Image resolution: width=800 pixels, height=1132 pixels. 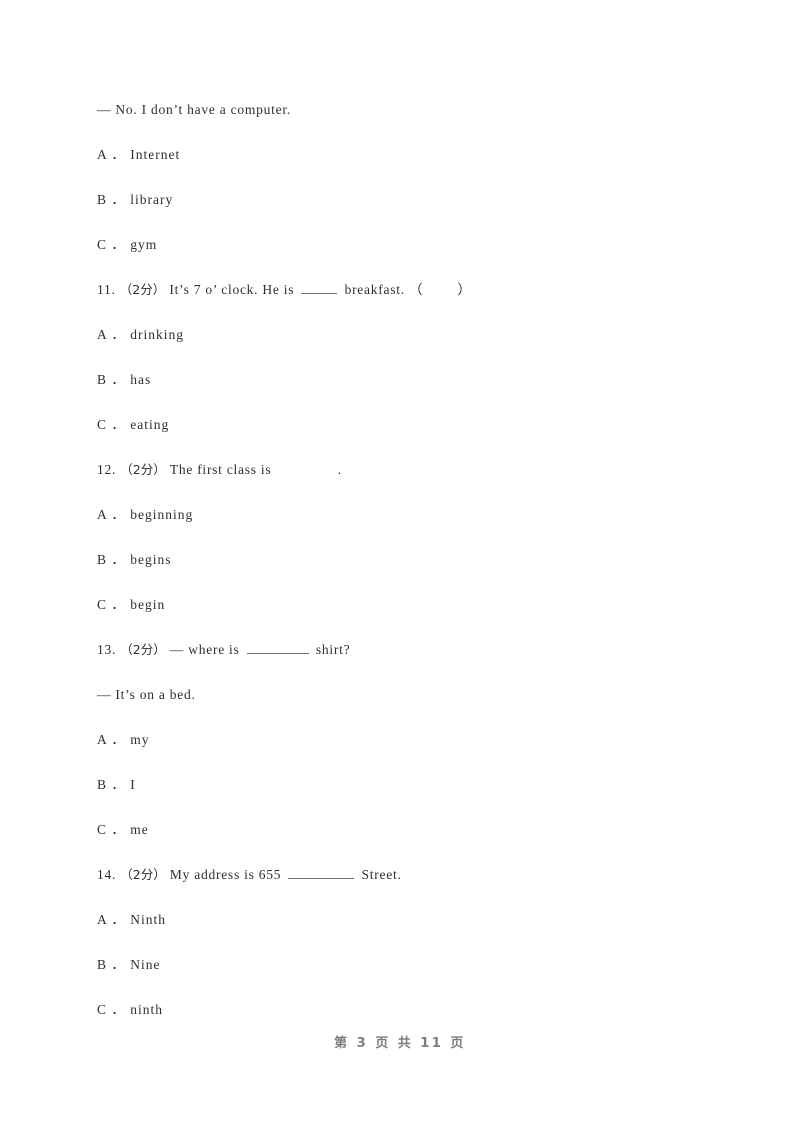 What do you see at coordinates (147, 1009) in the screenshot?
I see `option-text: ninth` at bounding box center [147, 1009].